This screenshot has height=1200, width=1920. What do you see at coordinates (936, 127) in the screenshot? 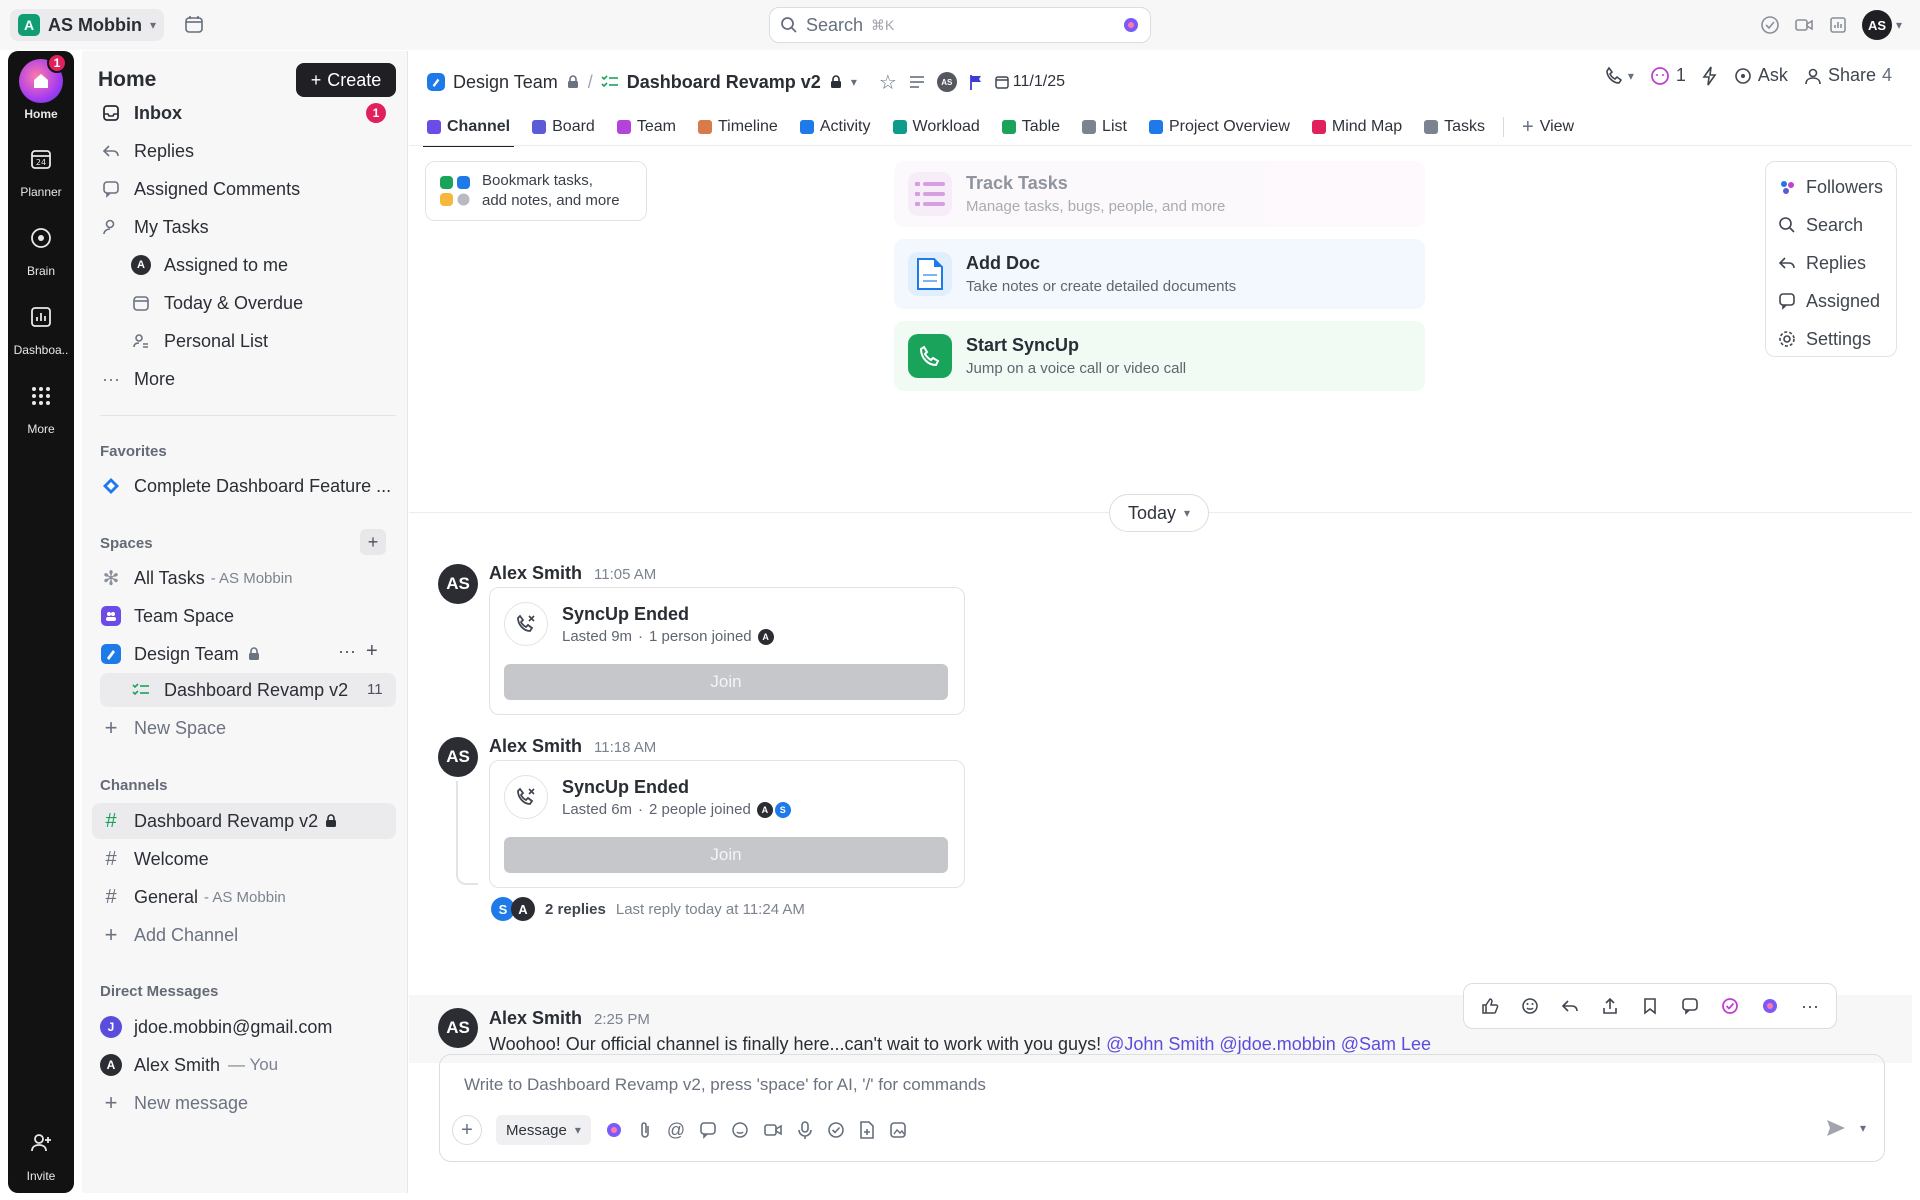
I see `tab-workload: Workload` at bounding box center [936, 127].